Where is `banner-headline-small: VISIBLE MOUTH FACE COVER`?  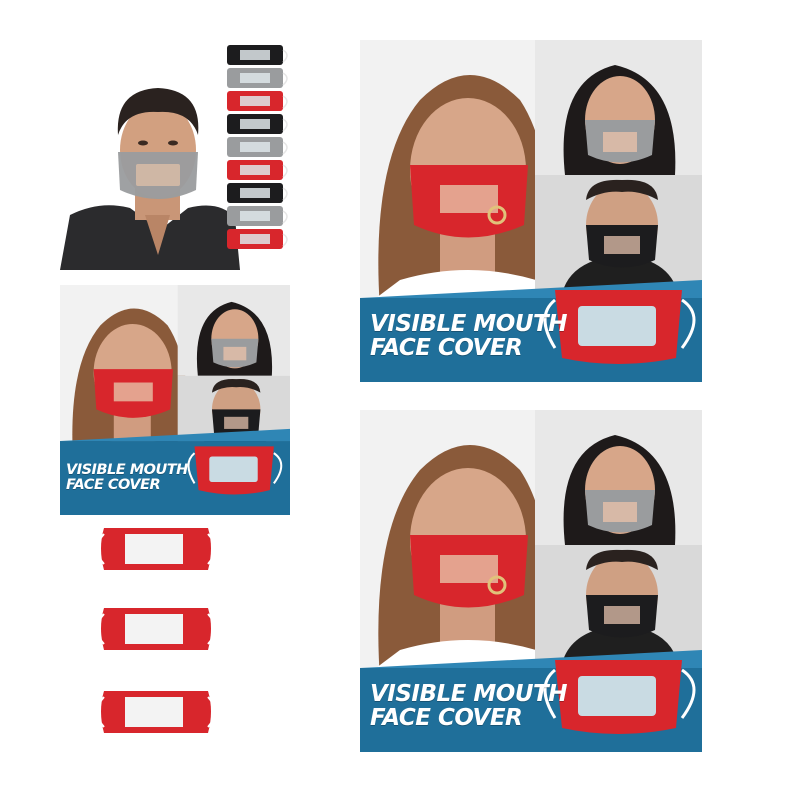
banner-headline-small: VISIBLE MOUTH FACE COVER is located at coordinates (127, 478).